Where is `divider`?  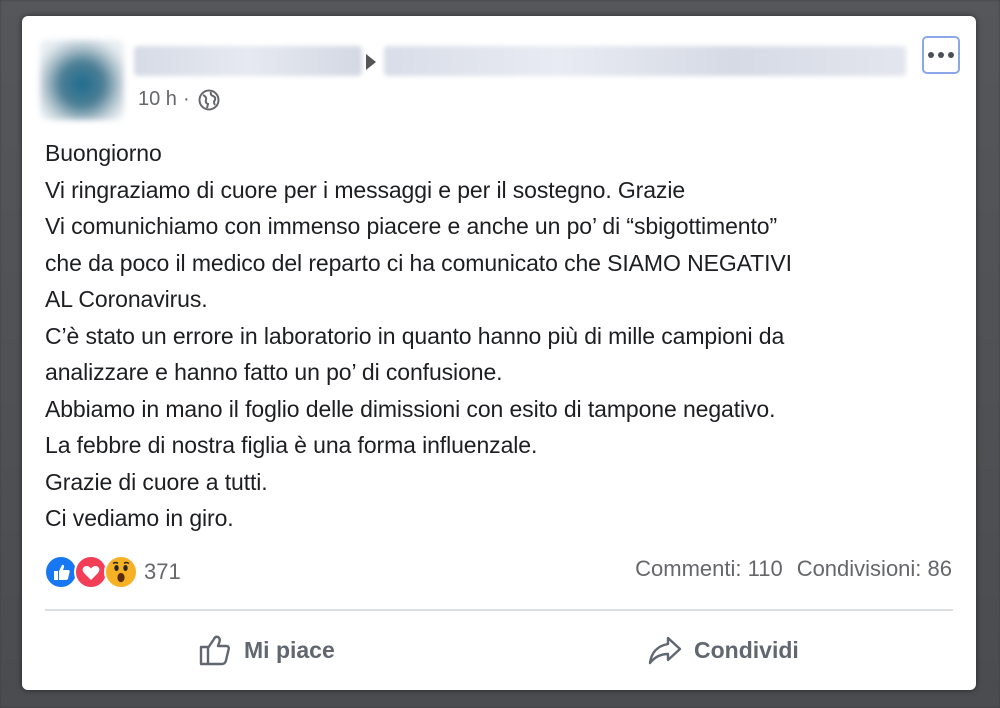
divider is located at coordinates (499, 610).